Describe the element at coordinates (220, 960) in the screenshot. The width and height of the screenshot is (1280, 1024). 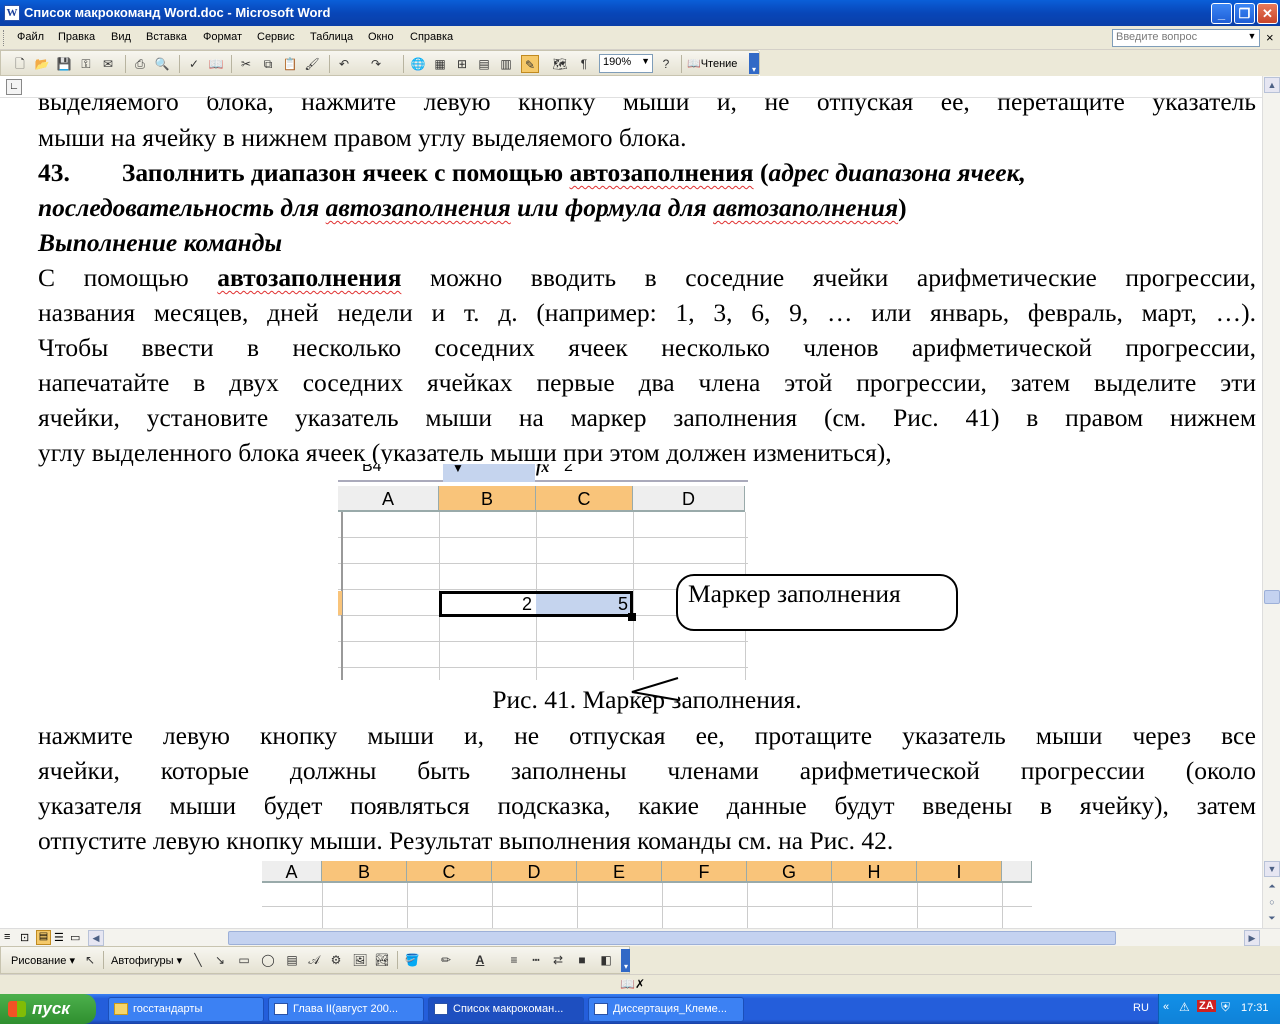
I see `arrow-icon: ↘` at that location.